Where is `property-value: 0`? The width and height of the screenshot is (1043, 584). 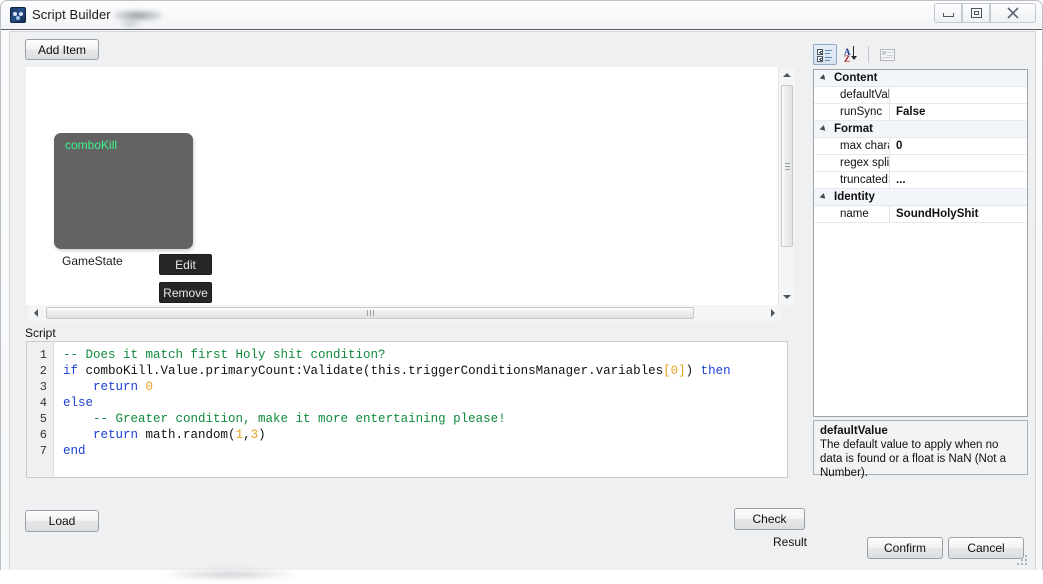
property-value: 0 is located at coordinates (958, 146).